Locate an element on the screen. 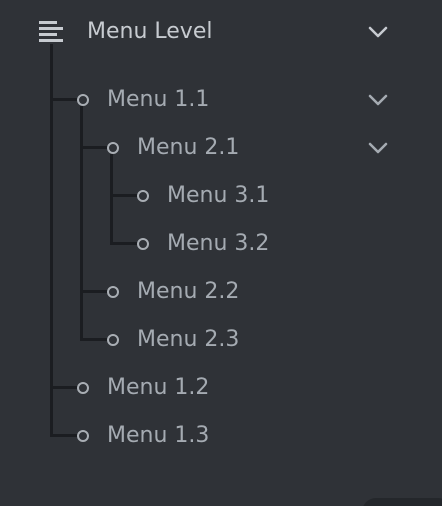 The height and width of the screenshot is (506, 442). menu-level-header: Menu Level is located at coordinates (221, 32).